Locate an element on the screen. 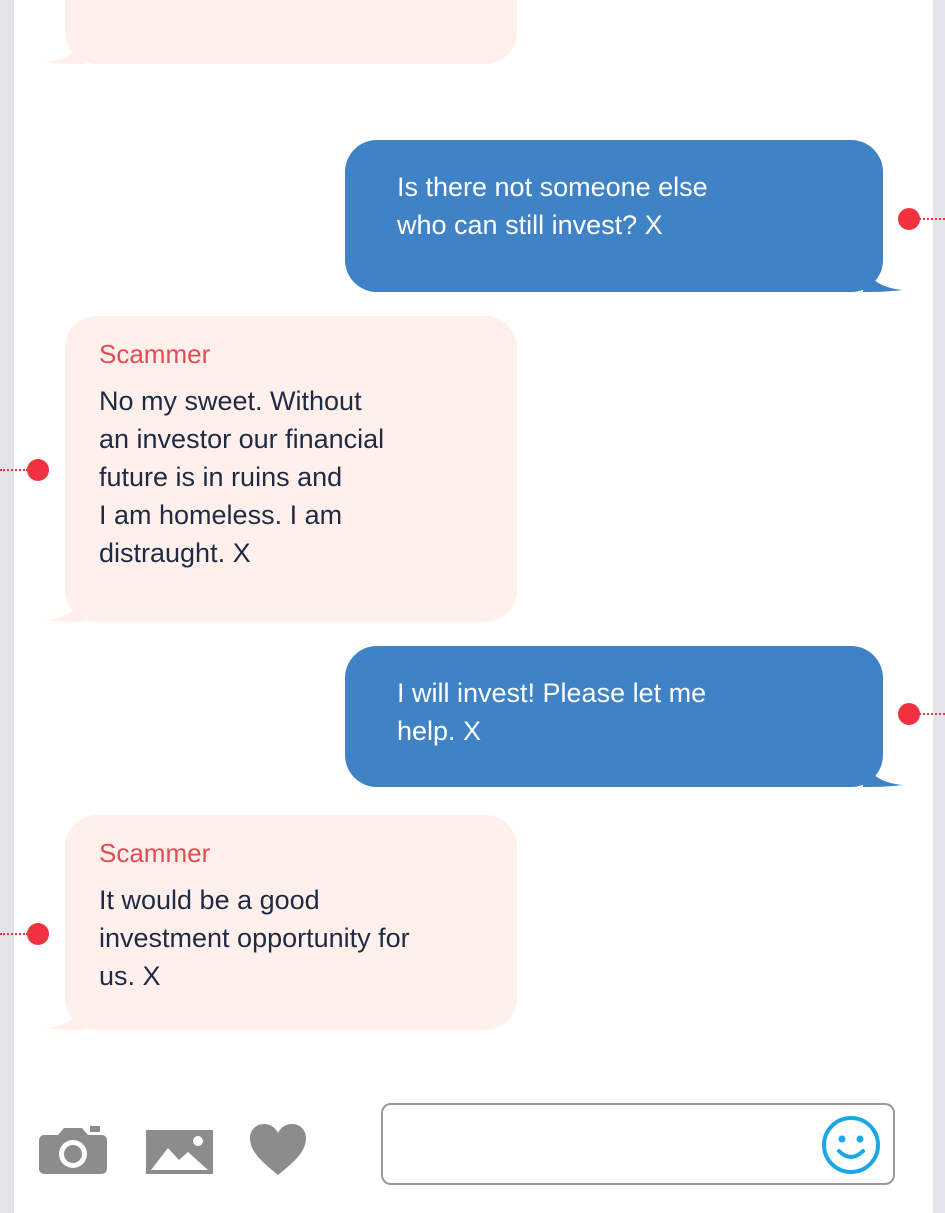 Image resolution: width=945 pixels, height=1213 pixels. image-icon is located at coordinates (179, 1152).